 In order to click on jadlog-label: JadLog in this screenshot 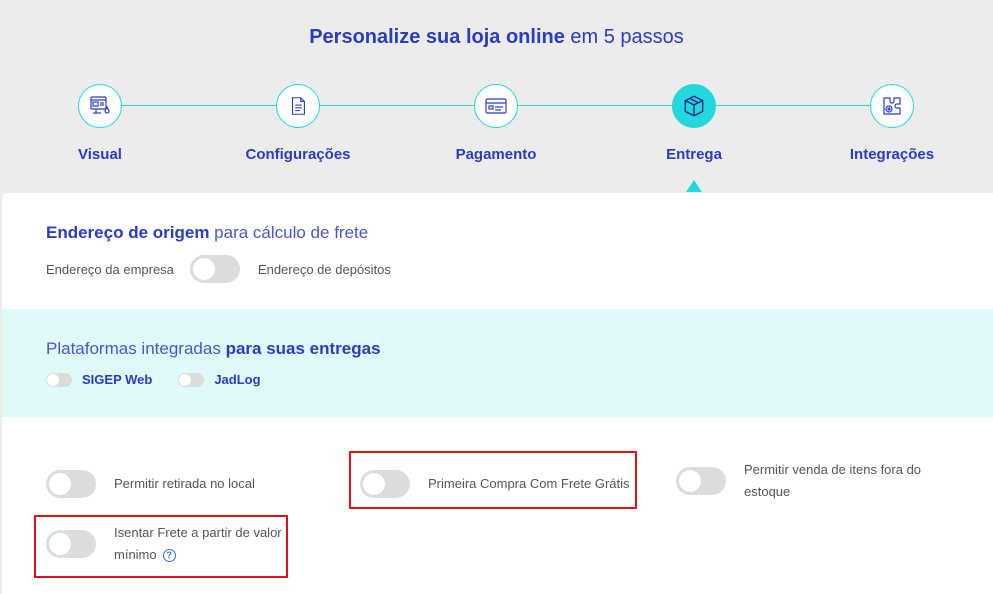, I will do `click(237, 379)`.